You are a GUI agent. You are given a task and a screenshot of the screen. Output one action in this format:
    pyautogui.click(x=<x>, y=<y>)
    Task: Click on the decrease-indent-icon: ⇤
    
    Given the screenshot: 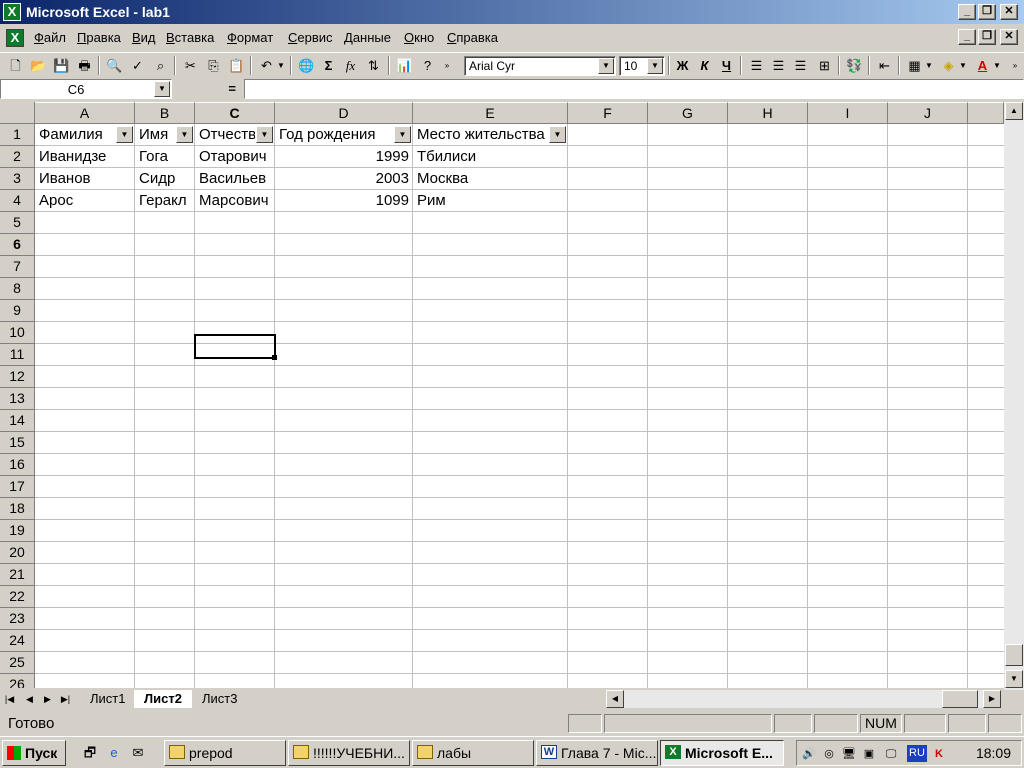 What is the action you would take?
    pyautogui.click(x=884, y=65)
    